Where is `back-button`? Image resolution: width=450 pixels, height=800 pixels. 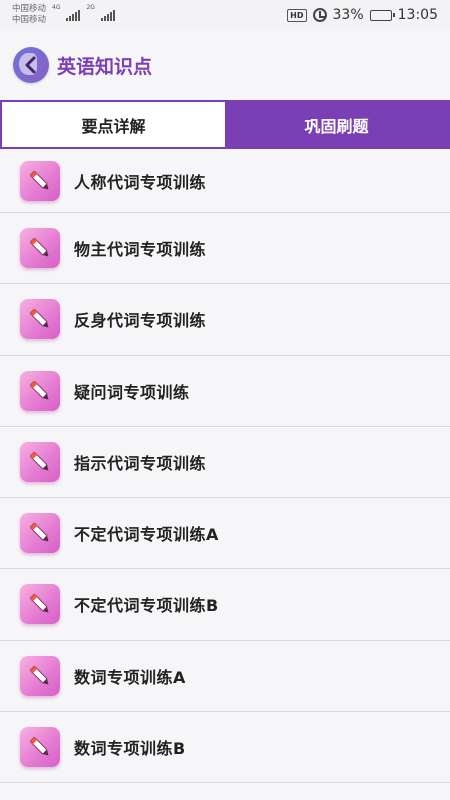
back-button is located at coordinates (31, 65).